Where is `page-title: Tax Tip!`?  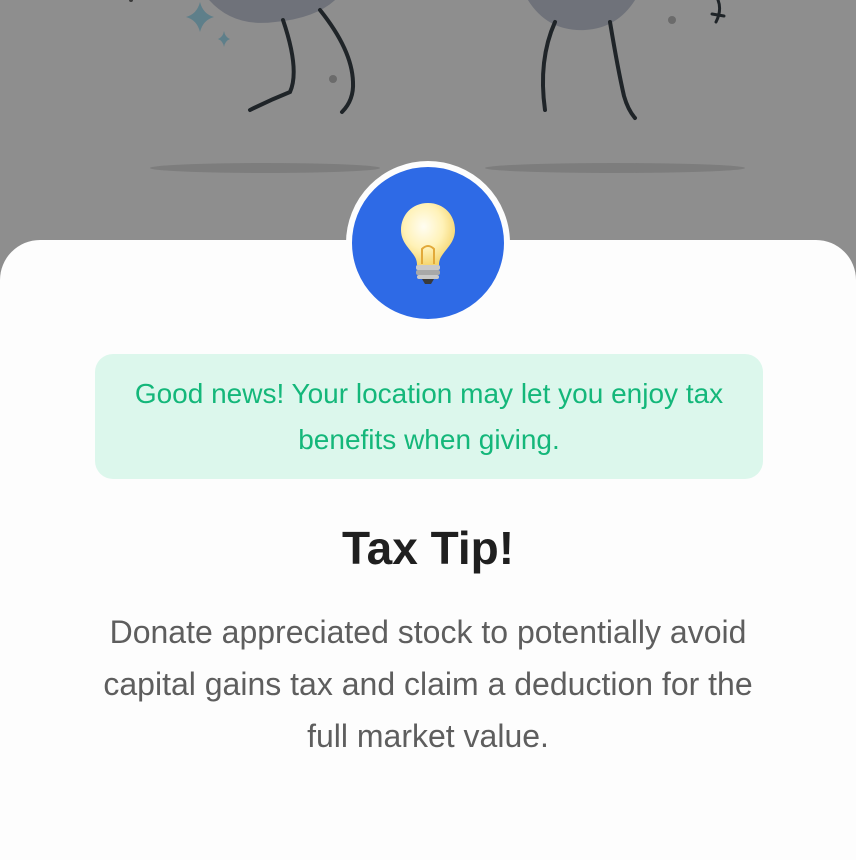 page-title: Tax Tip! is located at coordinates (428, 548).